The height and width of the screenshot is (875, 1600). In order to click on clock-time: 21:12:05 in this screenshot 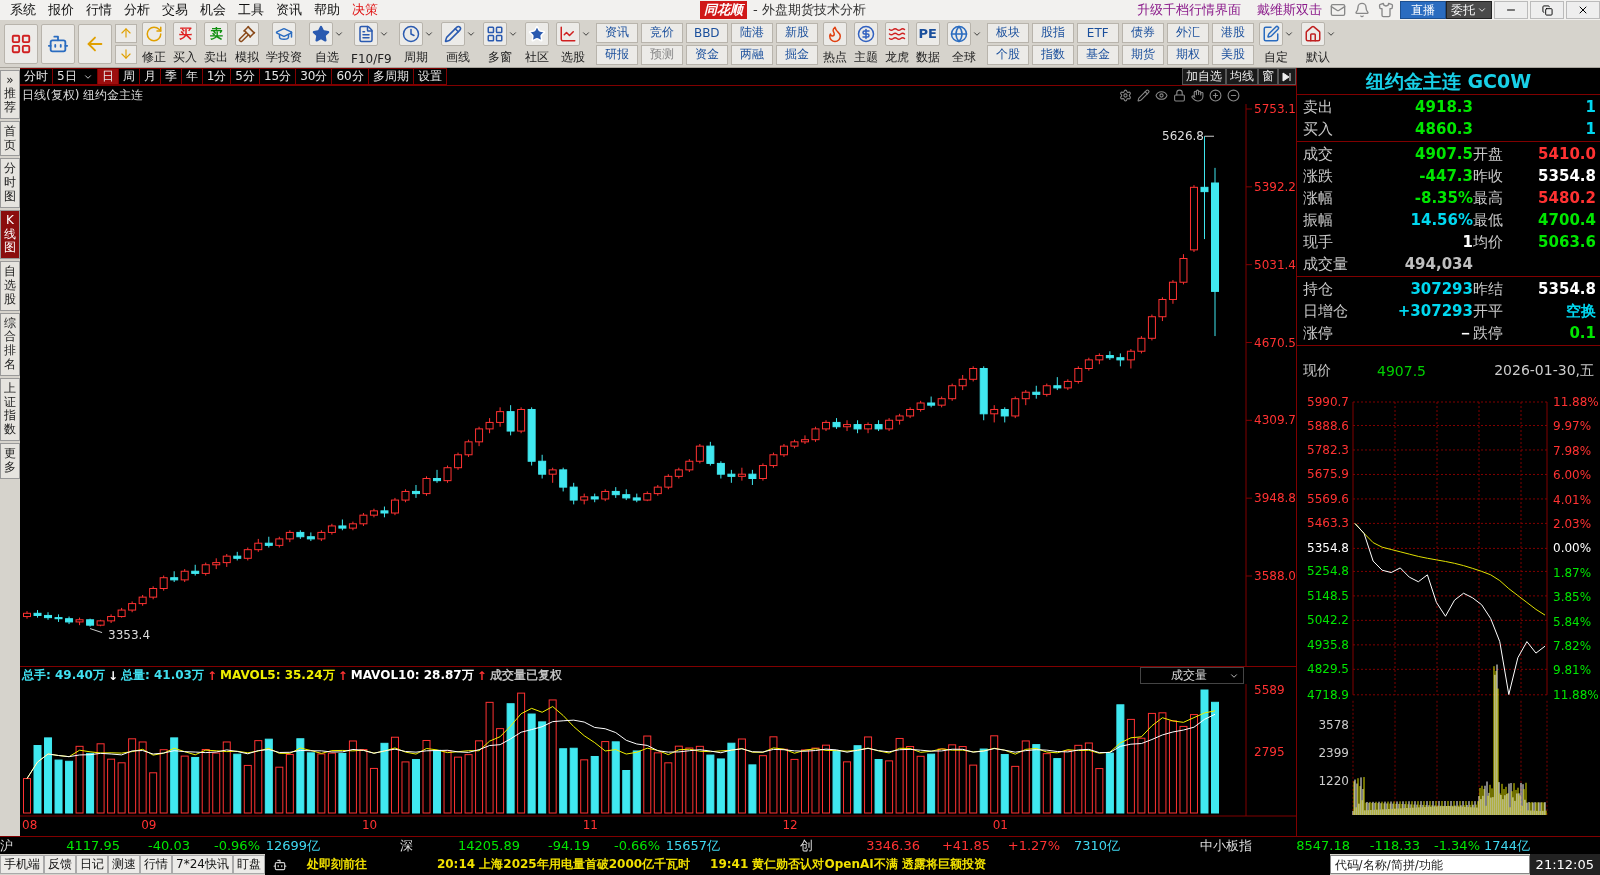, I will do `click(1564, 864)`.